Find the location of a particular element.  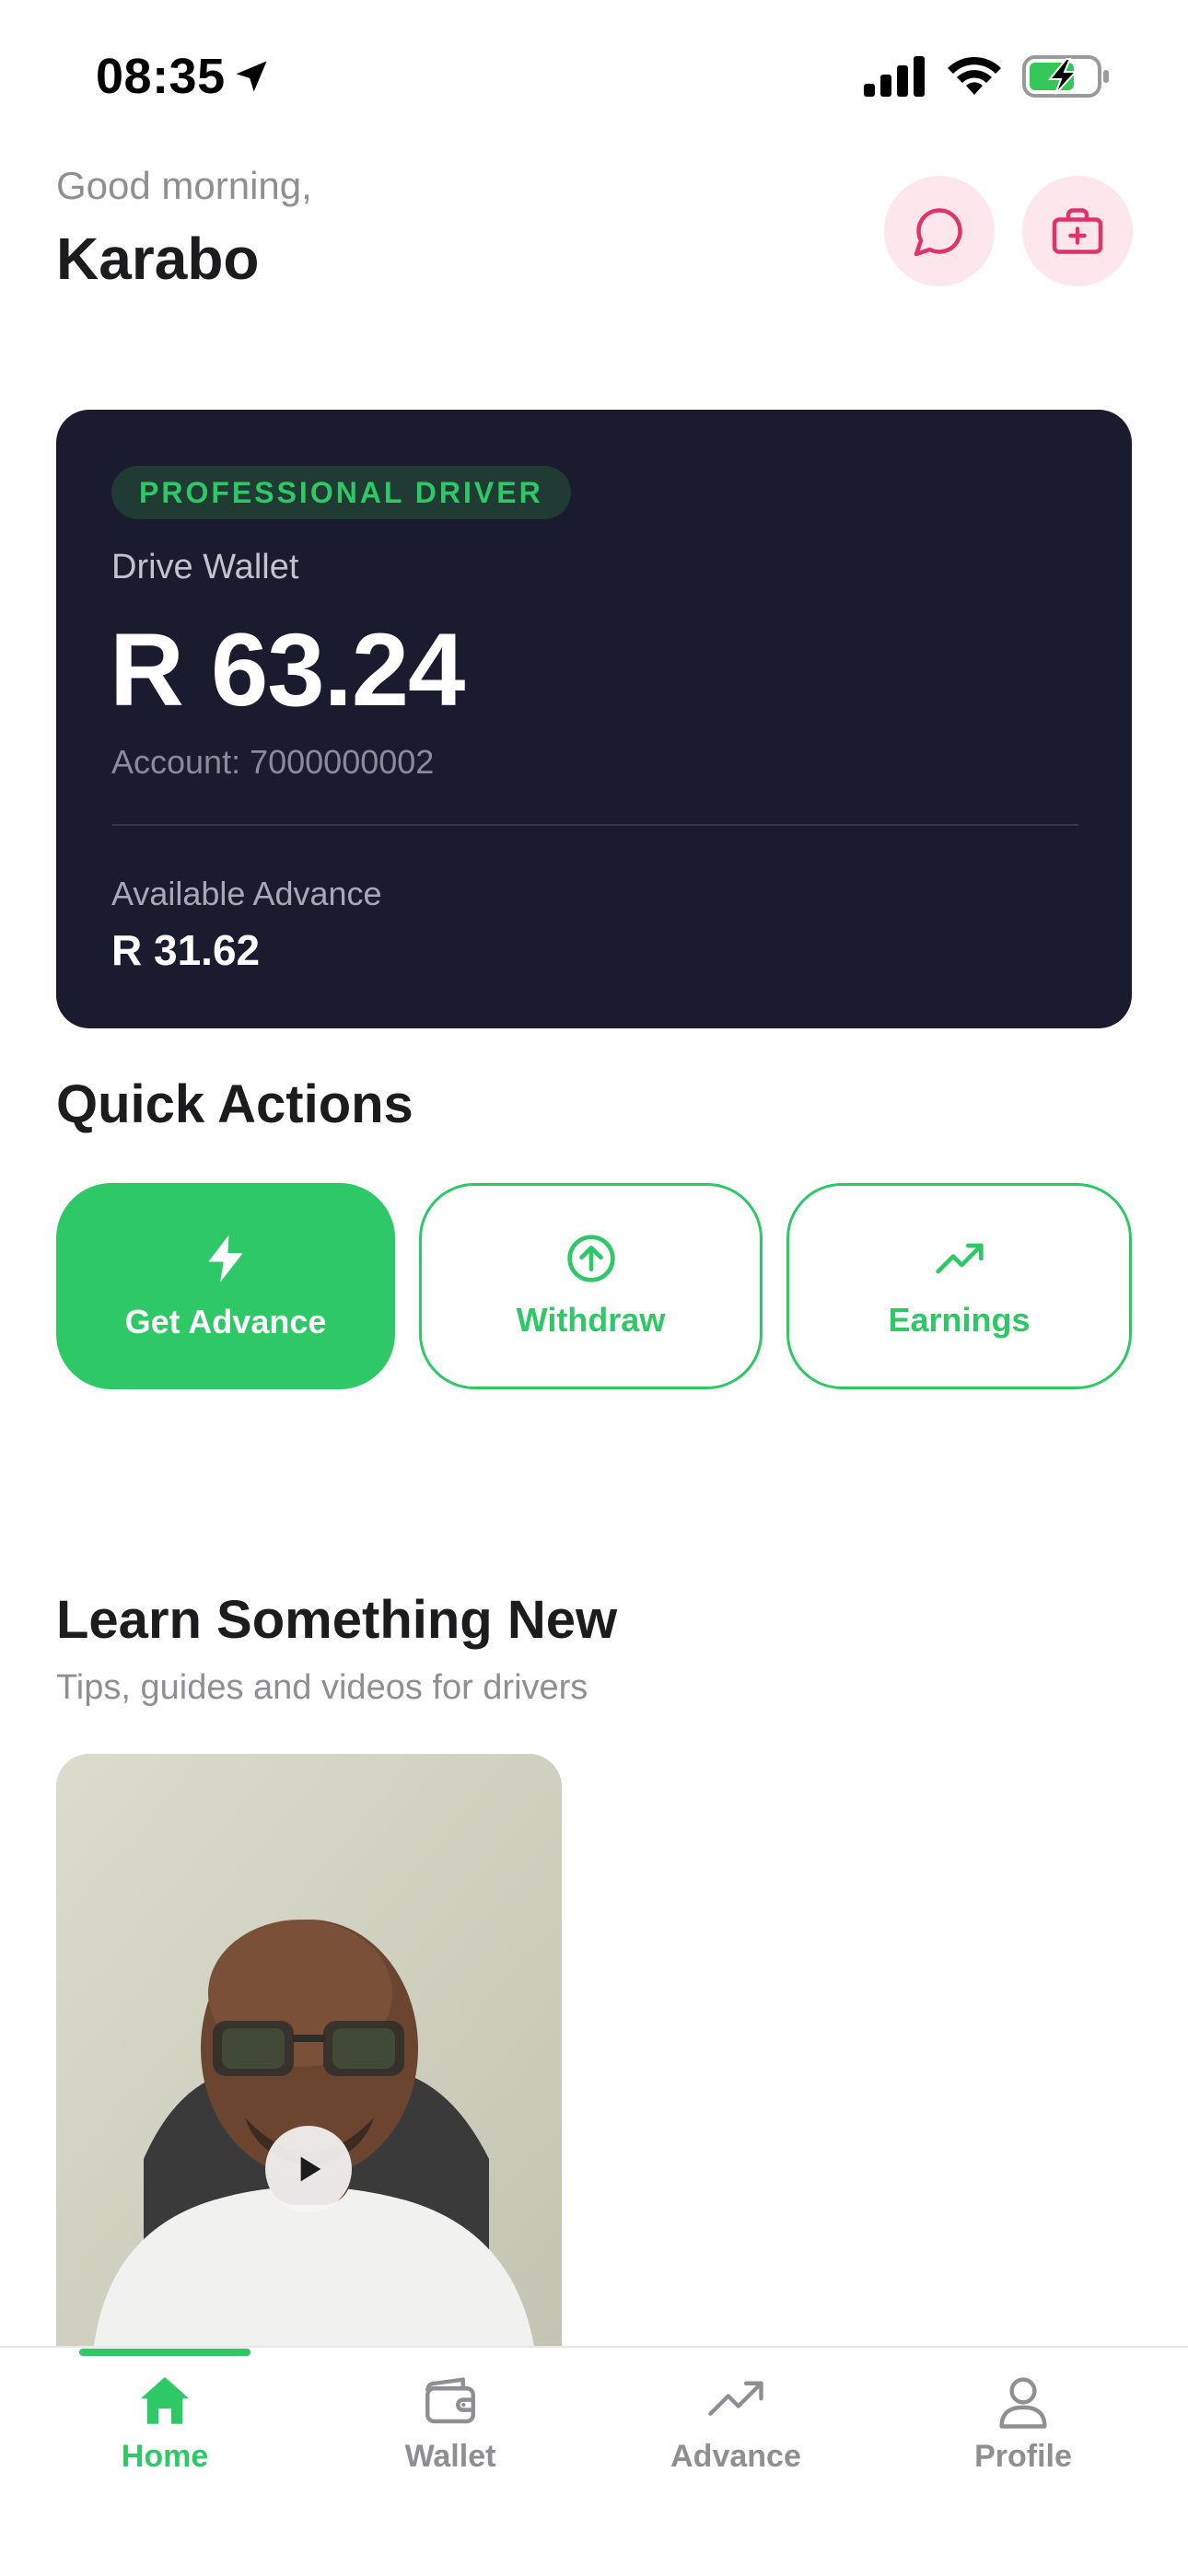

tab-profile-label: Profile is located at coordinates (1023, 2456).